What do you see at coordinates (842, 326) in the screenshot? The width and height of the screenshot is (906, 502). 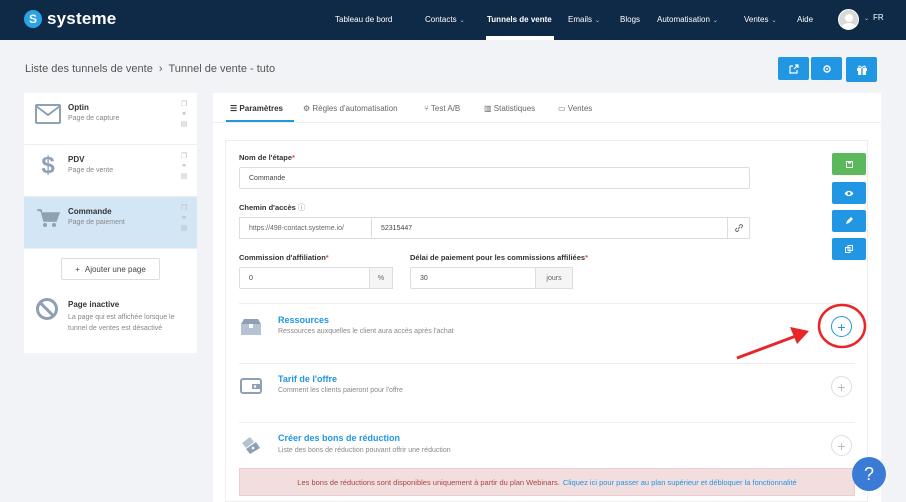 I see `highlight-circle` at bounding box center [842, 326].